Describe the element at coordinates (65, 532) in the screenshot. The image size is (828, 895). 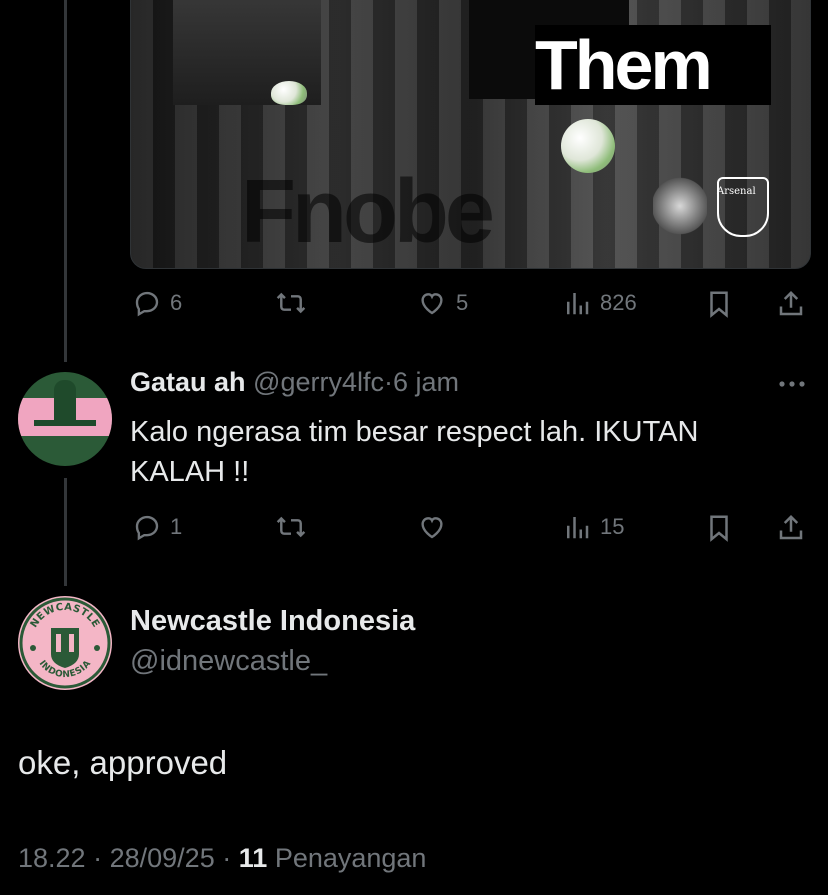
I see `thread-line-middle` at that location.